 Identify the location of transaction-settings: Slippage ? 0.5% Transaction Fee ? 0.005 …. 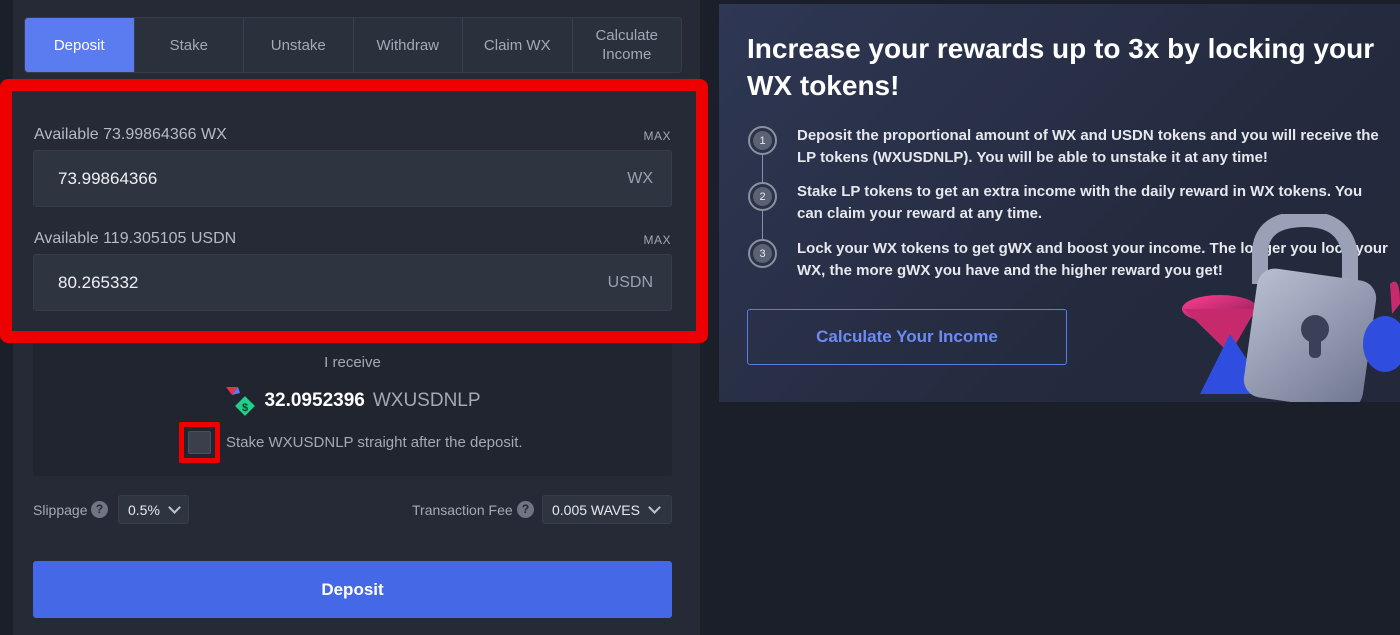
(352, 510).